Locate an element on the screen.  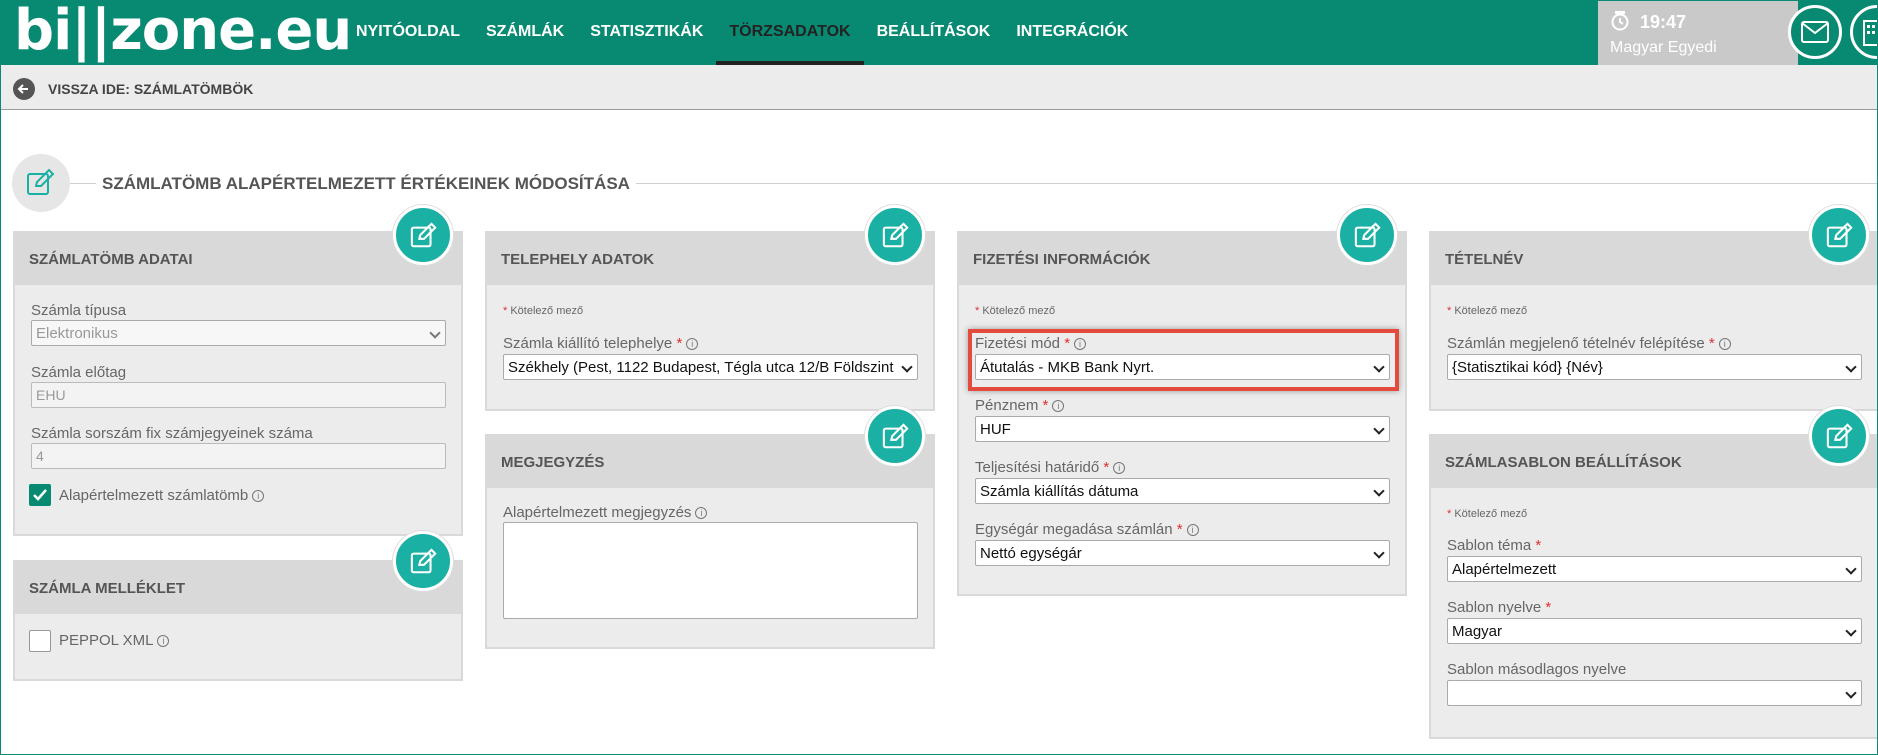
deadline-label: Teljesítési határidő * i is located at coordinates (1050, 467).